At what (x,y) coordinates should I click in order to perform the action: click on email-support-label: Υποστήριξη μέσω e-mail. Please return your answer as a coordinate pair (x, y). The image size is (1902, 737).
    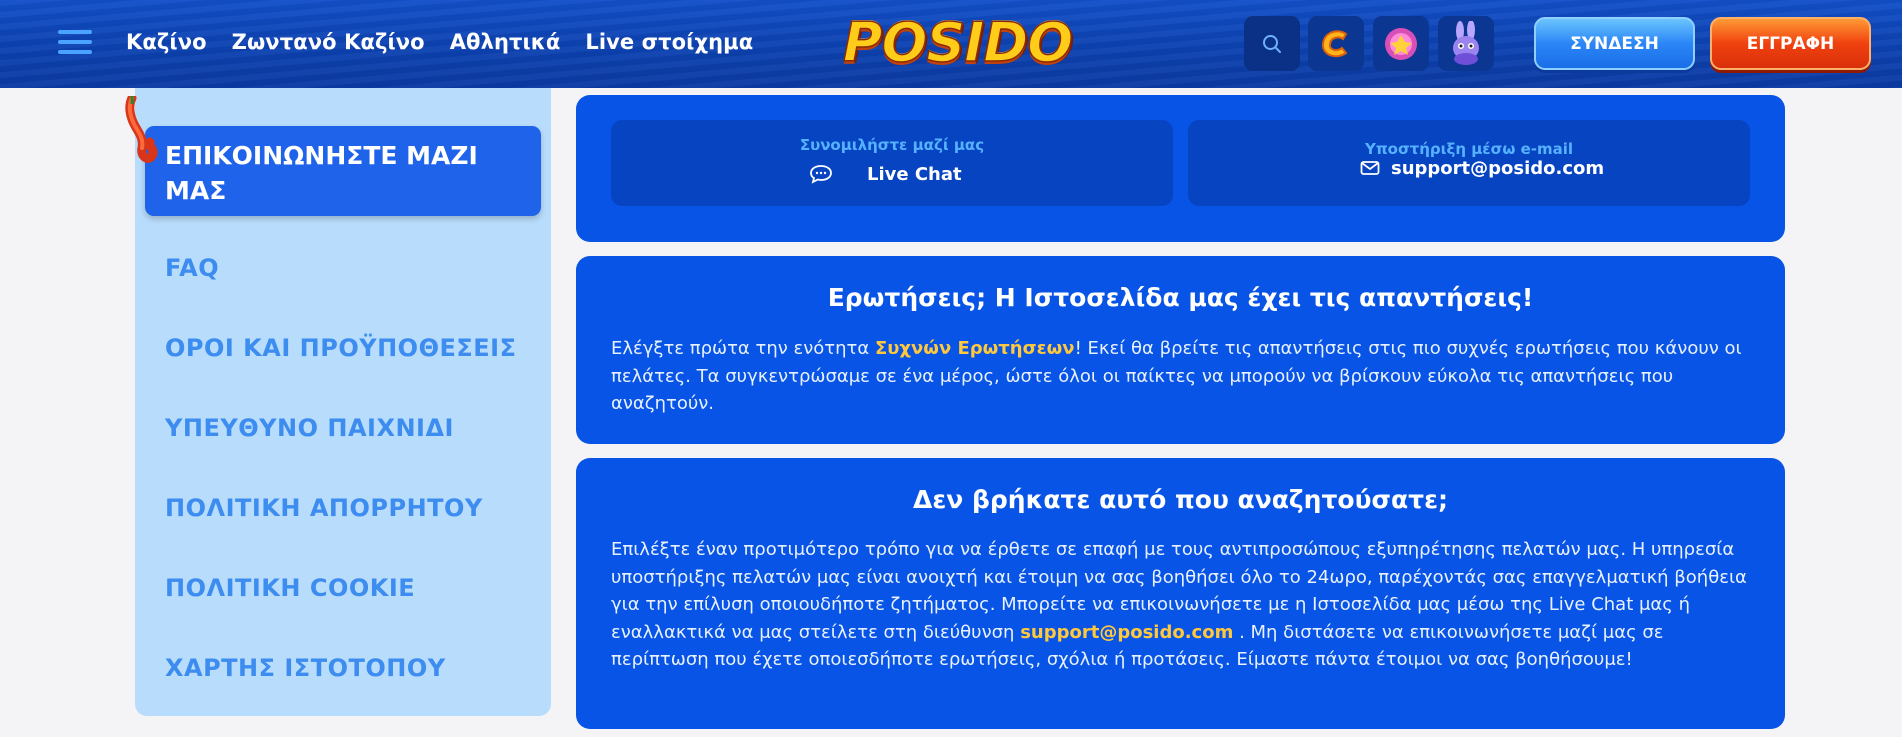
    Looking at the image, I should click on (1469, 149).